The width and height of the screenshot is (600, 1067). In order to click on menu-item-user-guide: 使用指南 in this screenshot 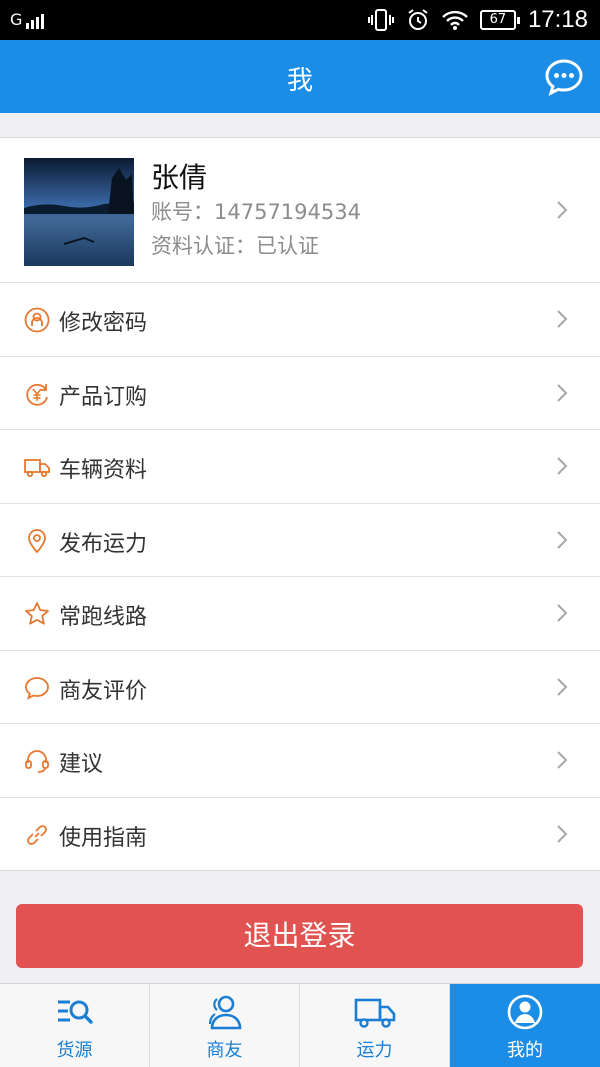, I will do `click(300, 834)`.